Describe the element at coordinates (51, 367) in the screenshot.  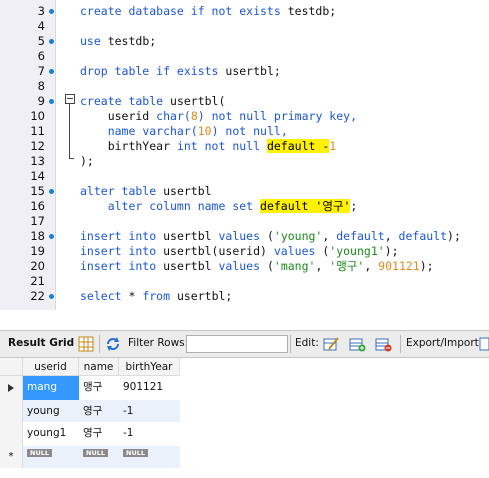
I see `column-header-userid: userid` at that location.